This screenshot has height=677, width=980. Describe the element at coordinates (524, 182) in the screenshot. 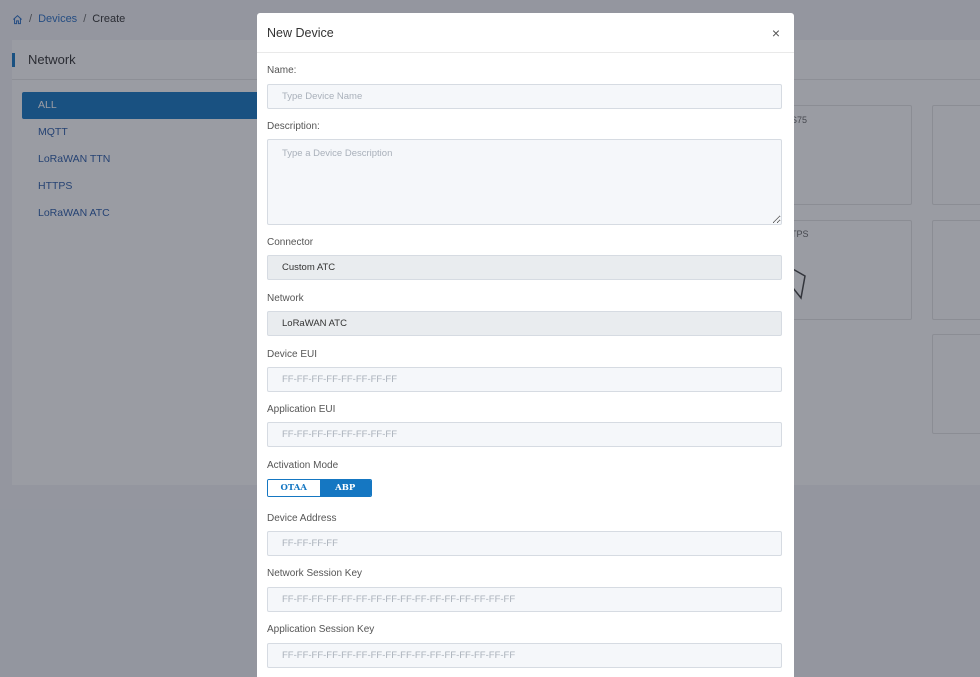

I see `description-textarea` at that location.